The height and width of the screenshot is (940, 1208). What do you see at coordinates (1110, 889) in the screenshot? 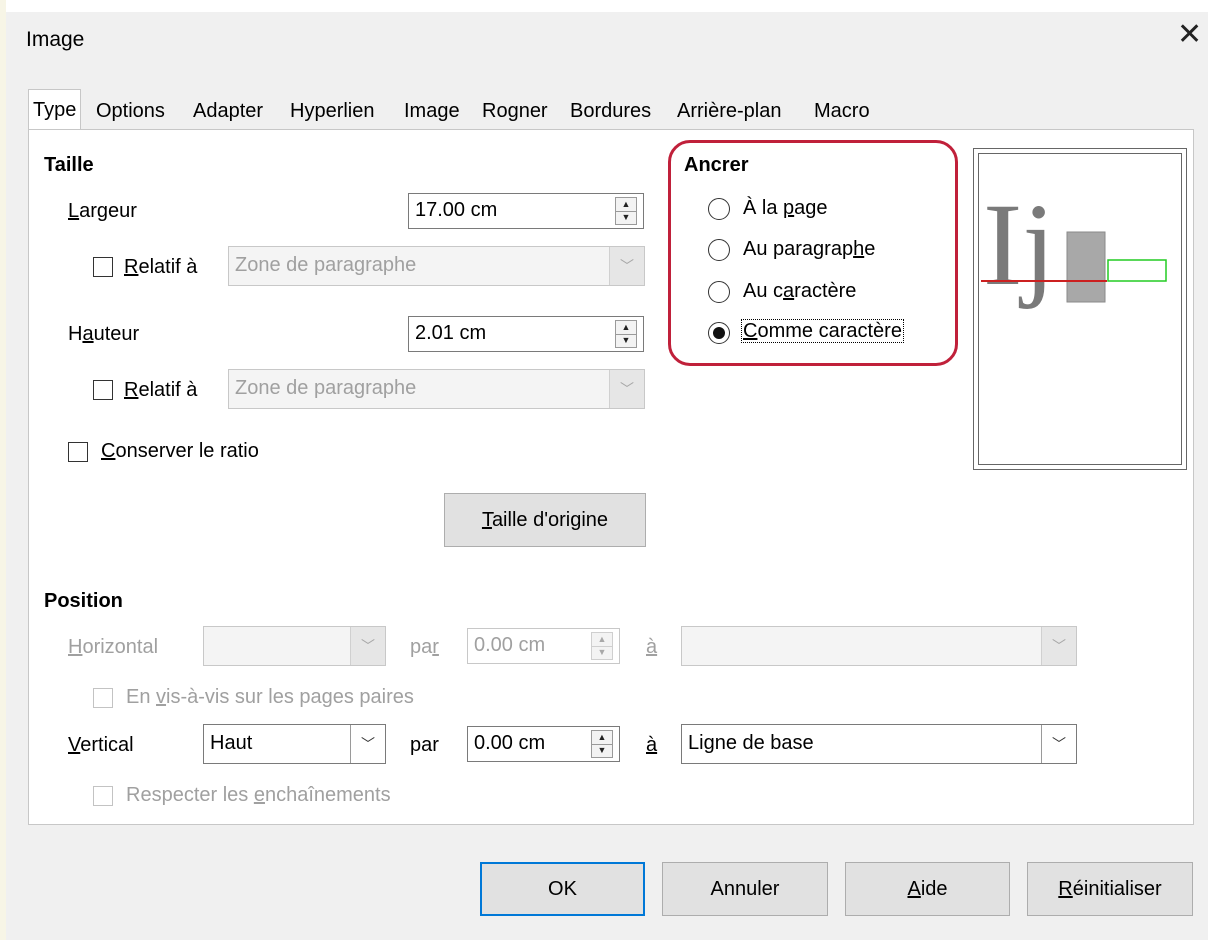
I see `reset-button: Réinitialiser` at bounding box center [1110, 889].